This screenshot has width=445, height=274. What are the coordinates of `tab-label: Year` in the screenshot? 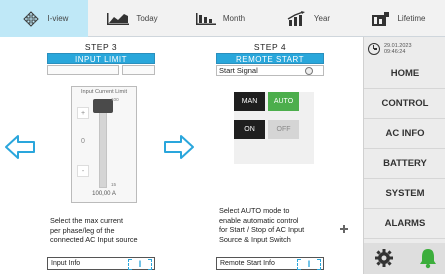 It's located at (322, 18).